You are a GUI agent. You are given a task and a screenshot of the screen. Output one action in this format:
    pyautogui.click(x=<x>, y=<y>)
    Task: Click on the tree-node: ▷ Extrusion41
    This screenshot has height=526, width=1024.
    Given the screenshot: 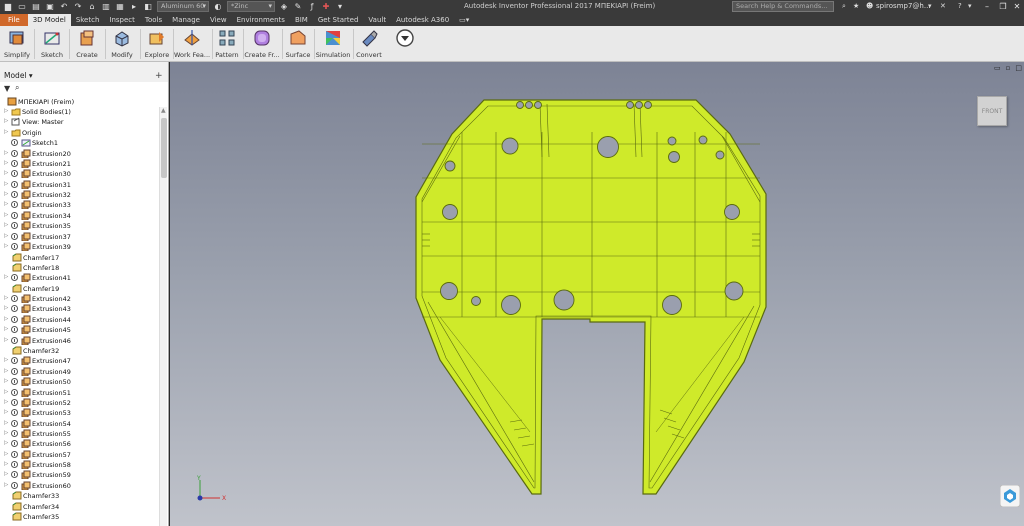 What is the action you would take?
    pyautogui.click(x=79, y=278)
    